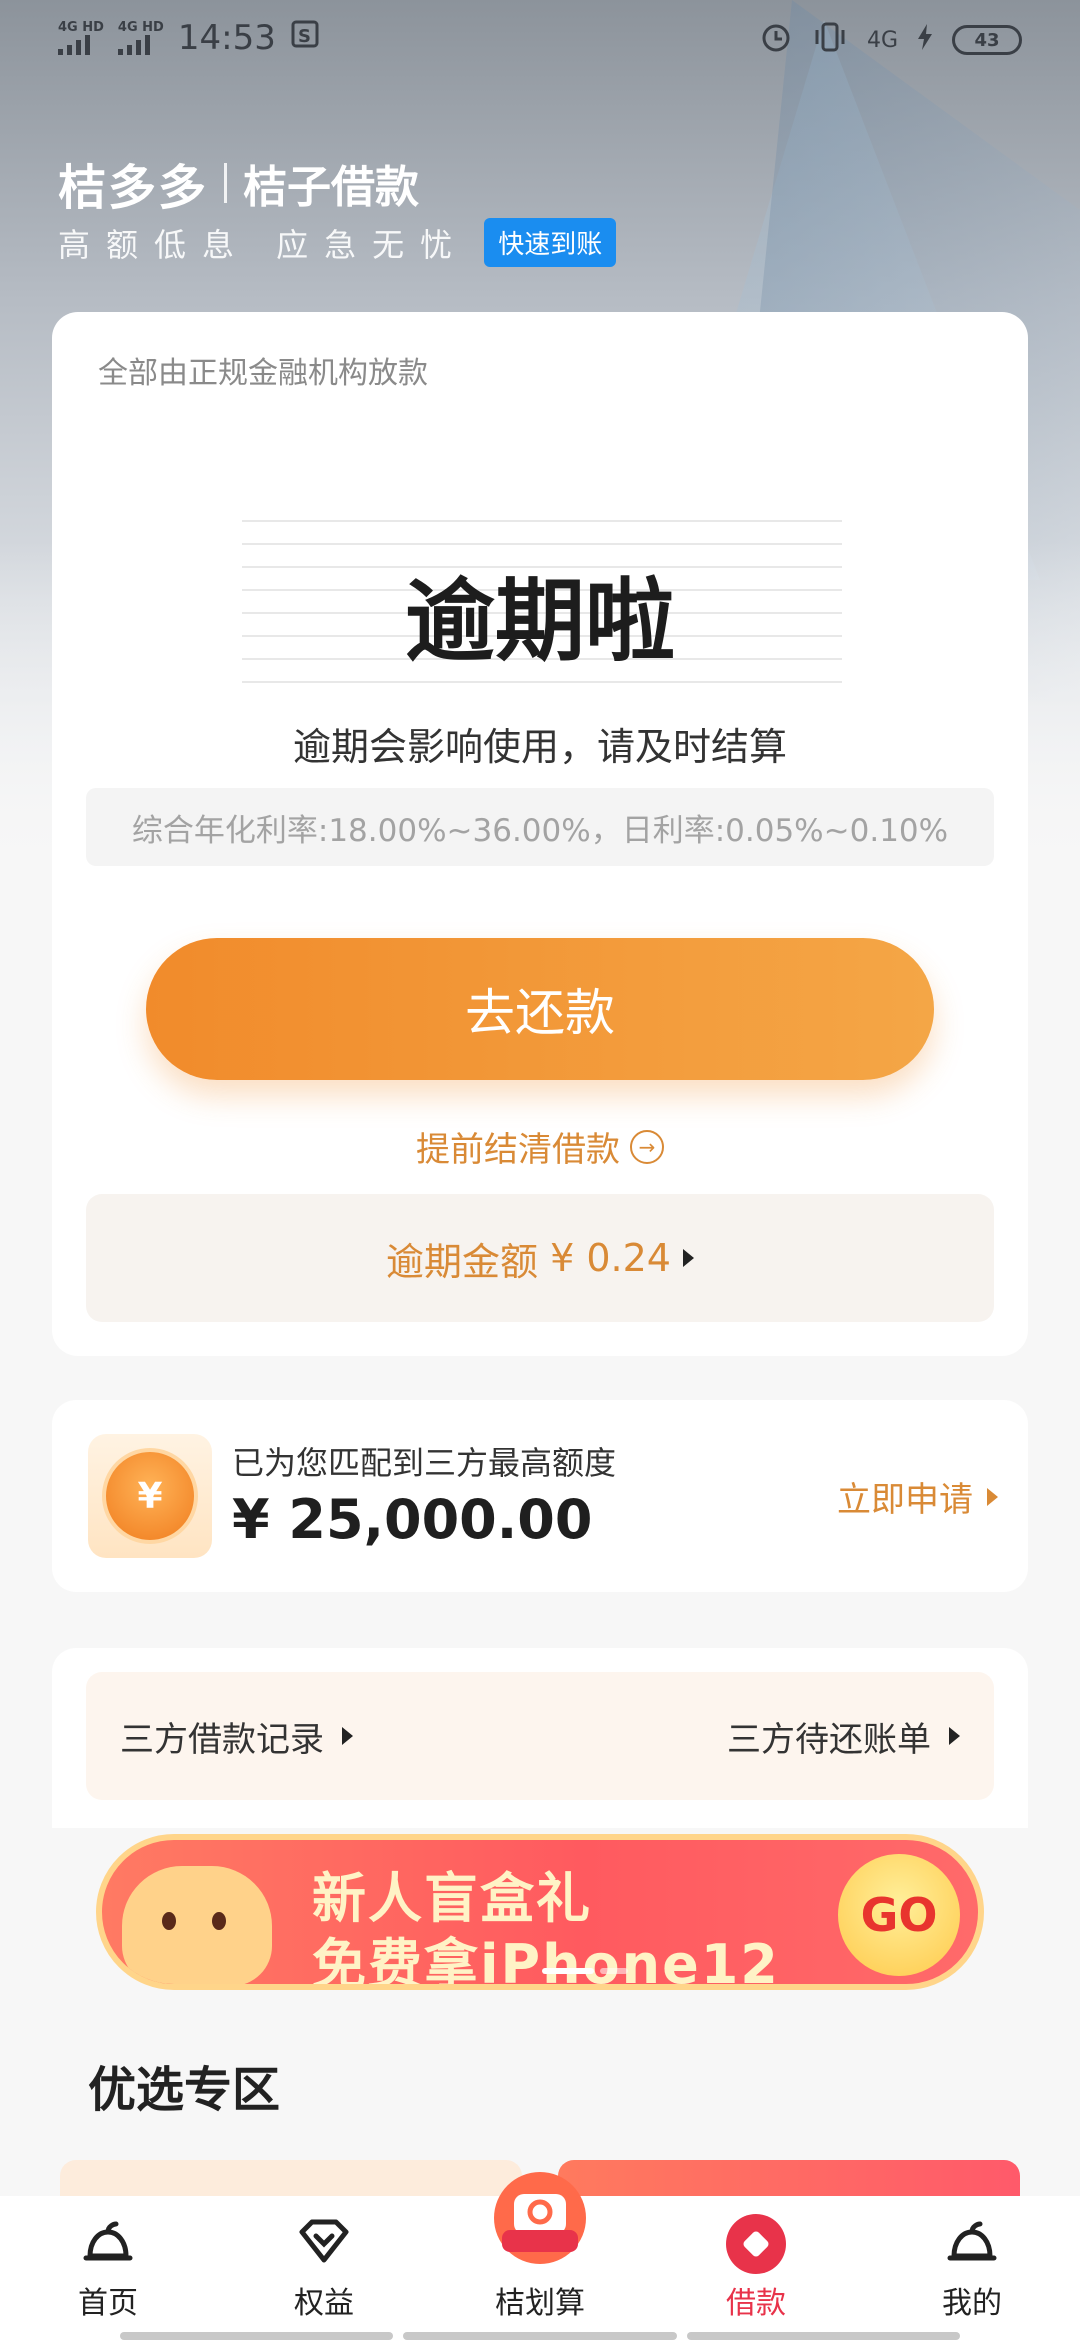 The width and height of the screenshot is (1080, 2340). What do you see at coordinates (263, 244) in the screenshot?
I see `slogan-text: 高额低息 应急无忧` at bounding box center [263, 244].